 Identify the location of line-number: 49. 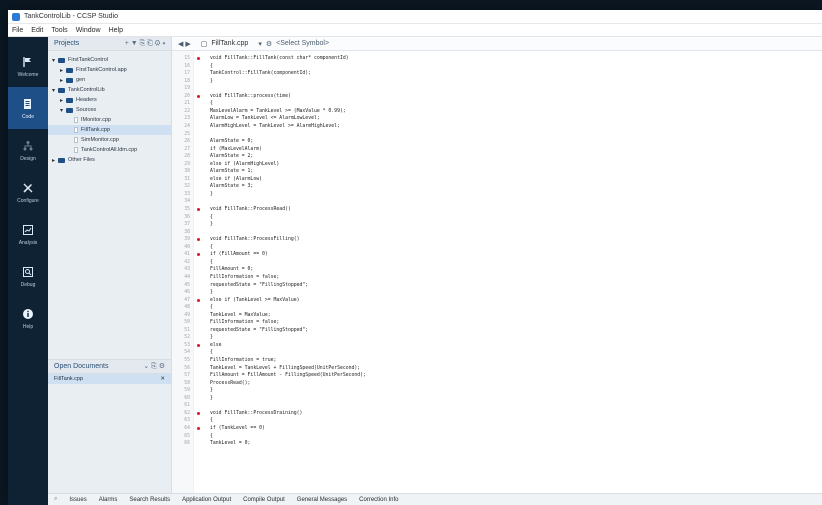
(187, 315).